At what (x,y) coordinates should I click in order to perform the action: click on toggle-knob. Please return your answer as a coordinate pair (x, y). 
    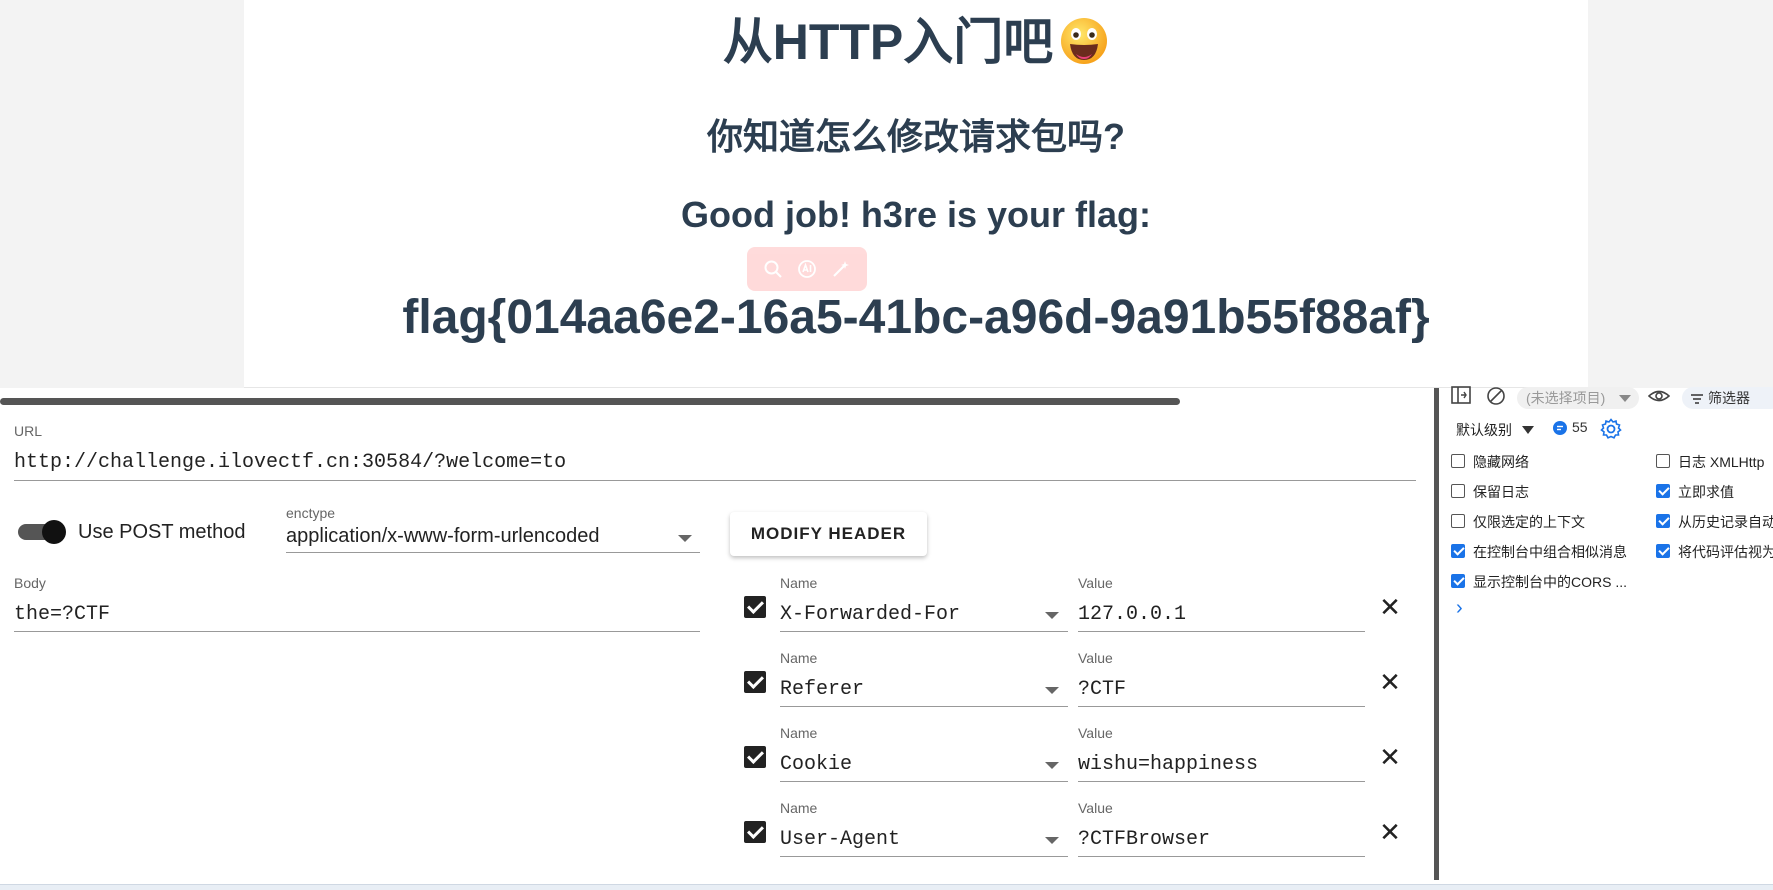
    Looking at the image, I should click on (54, 532).